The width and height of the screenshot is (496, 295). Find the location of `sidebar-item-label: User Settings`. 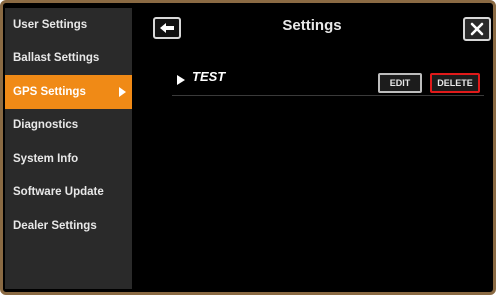

sidebar-item-label: User Settings is located at coordinates (50, 24).